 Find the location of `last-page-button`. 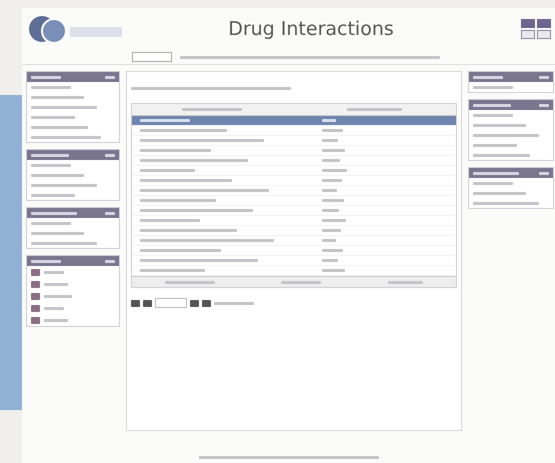

last-page-button is located at coordinates (206, 303).